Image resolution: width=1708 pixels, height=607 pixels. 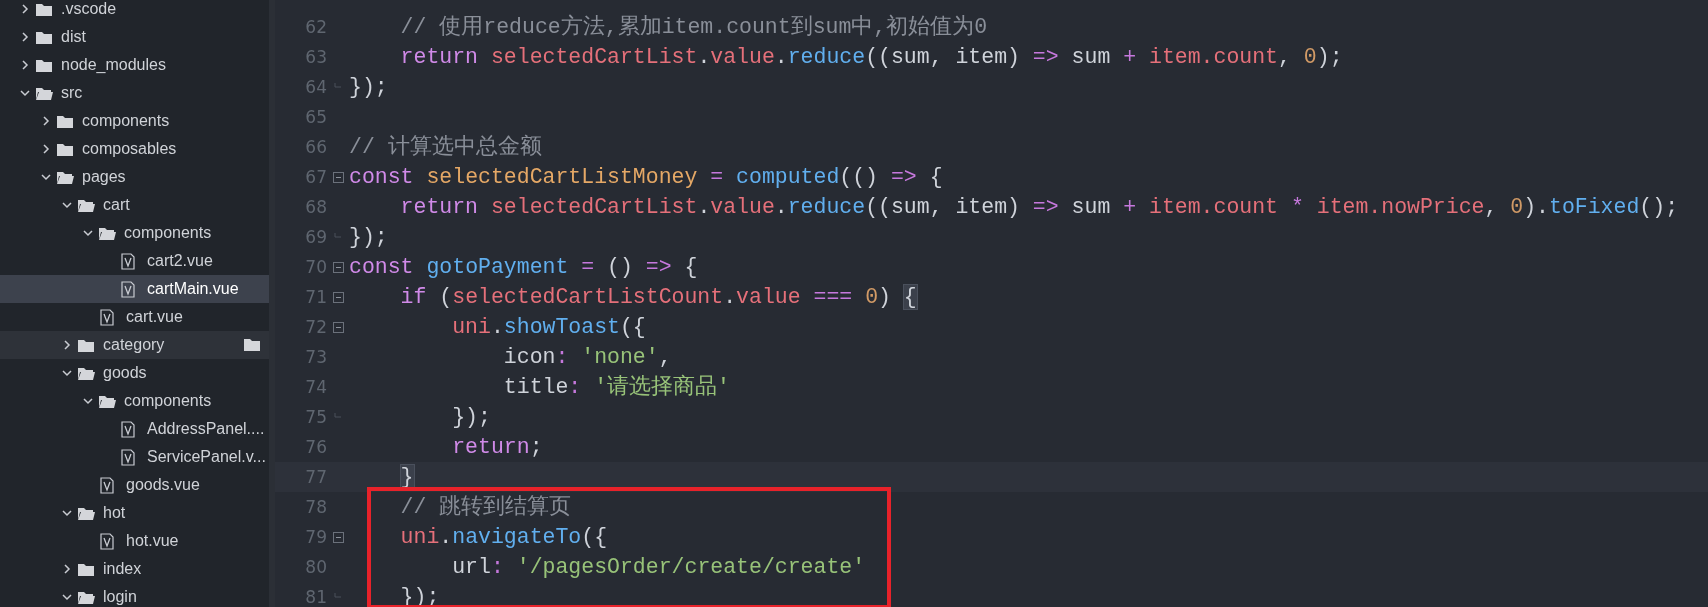 What do you see at coordinates (445, 147) in the screenshot?
I see `code-comment: // 计算选中总金额` at bounding box center [445, 147].